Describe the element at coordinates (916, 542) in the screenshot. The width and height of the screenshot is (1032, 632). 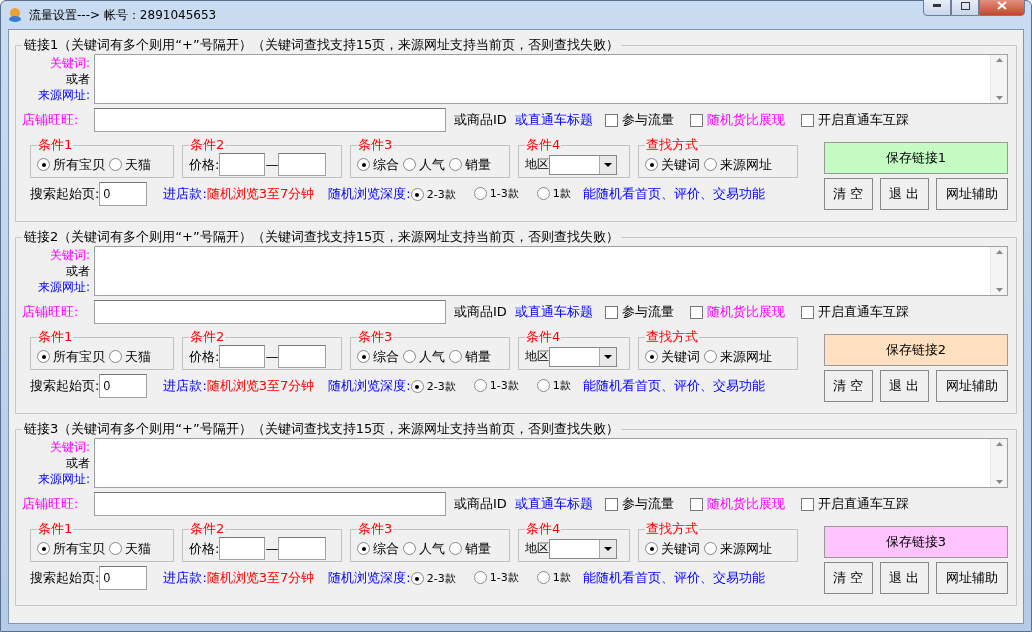
I see `save-link-button: 保存链接3` at that location.